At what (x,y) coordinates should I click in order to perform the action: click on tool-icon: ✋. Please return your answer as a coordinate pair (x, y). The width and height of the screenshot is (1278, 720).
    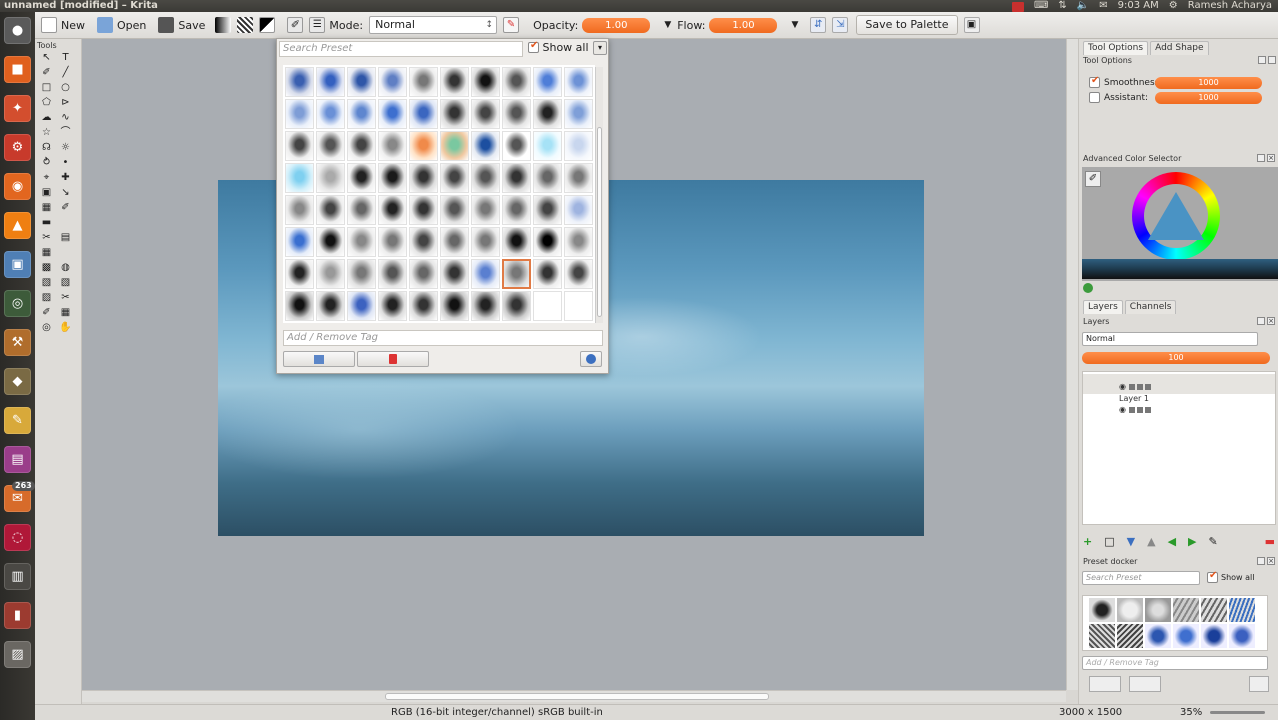
    Looking at the image, I should click on (65, 328).